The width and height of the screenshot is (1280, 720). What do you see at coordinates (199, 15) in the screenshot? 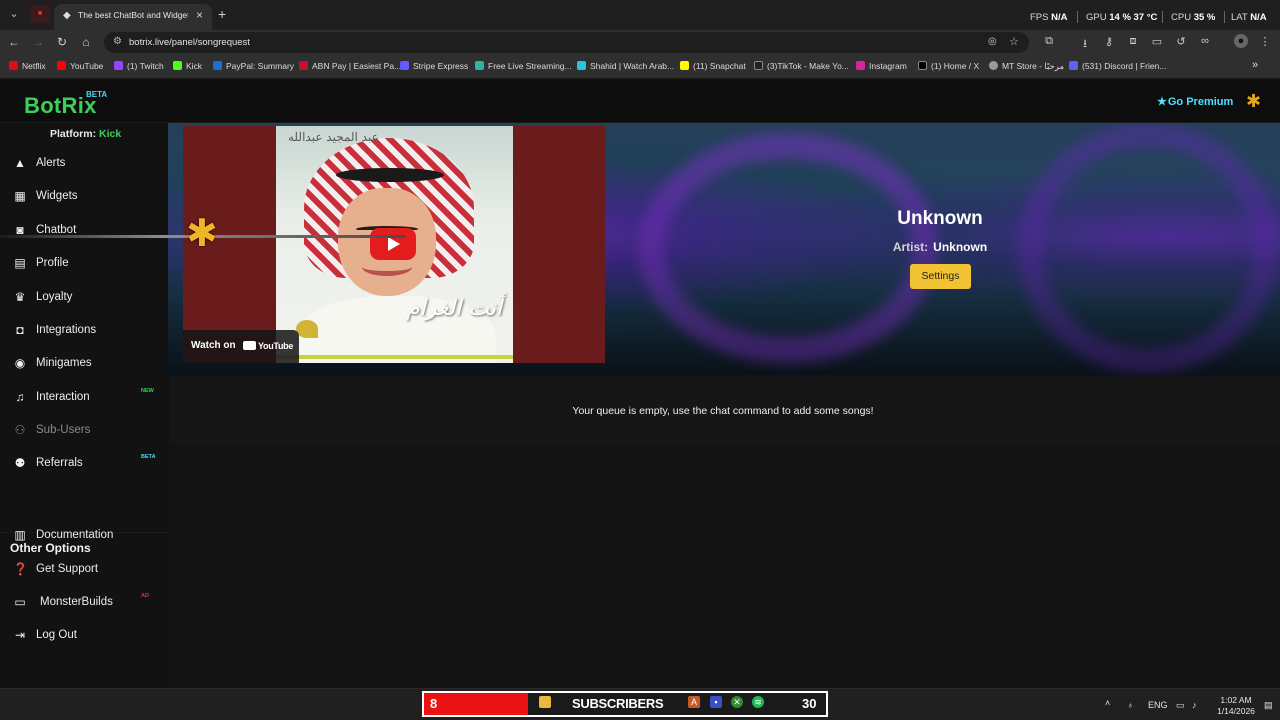
I see `close-tab-icon: ×` at bounding box center [199, 15].